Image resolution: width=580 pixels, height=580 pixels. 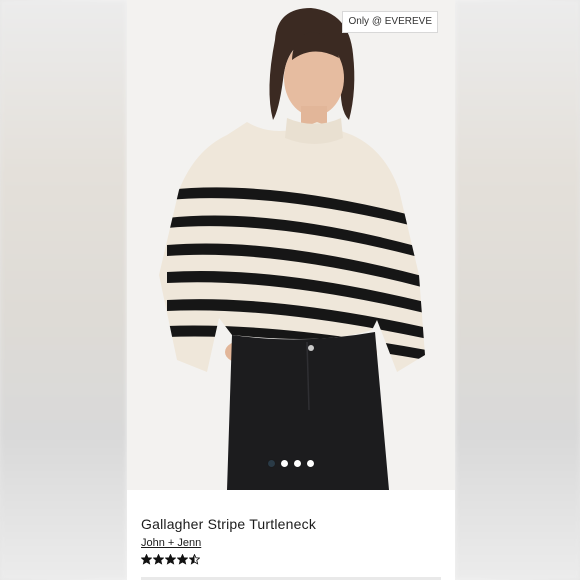 What do you see at coordinates (194, 559) in the screenshot?
I see `star-half-icon` at bounding box center [194, 559].